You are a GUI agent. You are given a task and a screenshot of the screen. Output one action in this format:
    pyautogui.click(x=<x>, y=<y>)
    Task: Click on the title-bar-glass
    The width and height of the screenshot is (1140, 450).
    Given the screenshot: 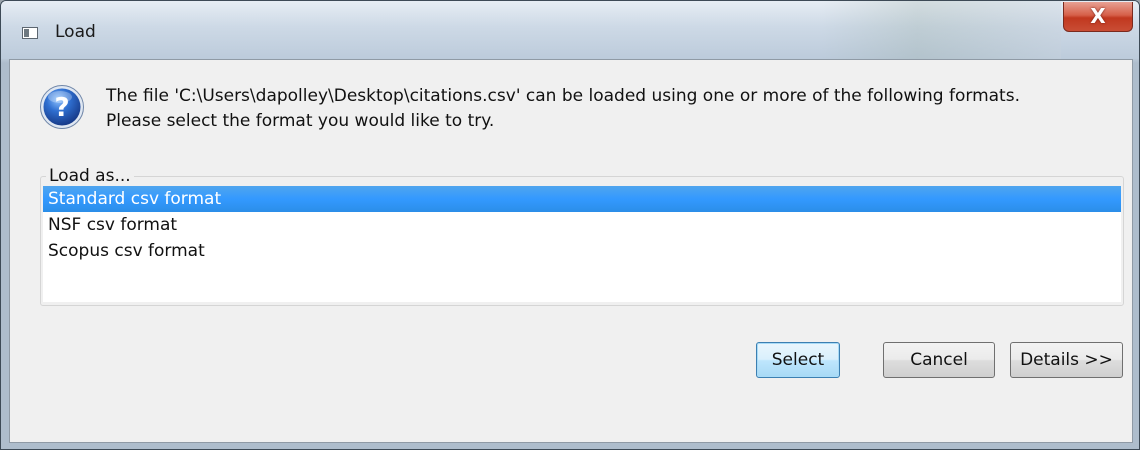 What is the action you would take?
    pyautogui.click(x=941, y=30)
    